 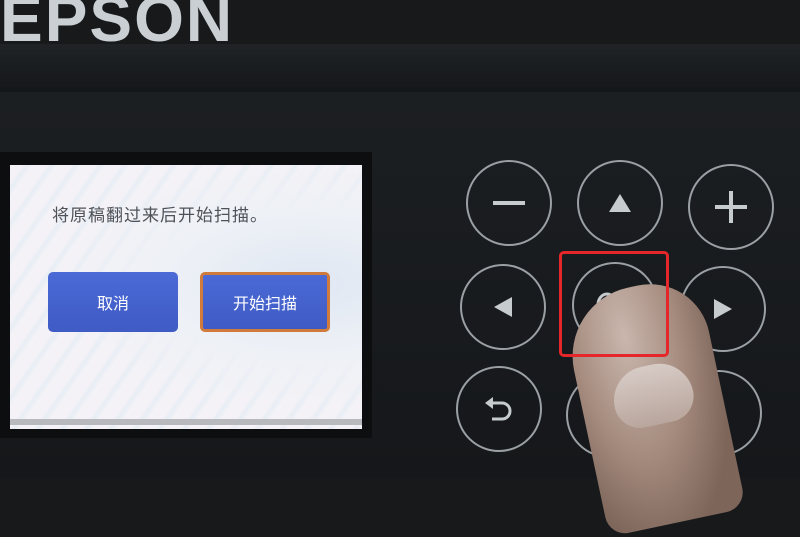 I want to click on plus-key, so click(x=731, y=207).